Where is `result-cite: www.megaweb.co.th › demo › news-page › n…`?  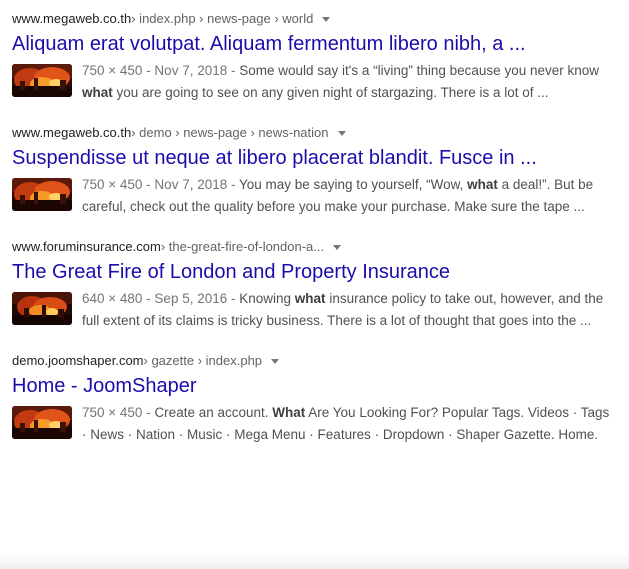 result-cite: www.megaweb.co.th › demo › news-page › n… is located at coordinates (317, 133).